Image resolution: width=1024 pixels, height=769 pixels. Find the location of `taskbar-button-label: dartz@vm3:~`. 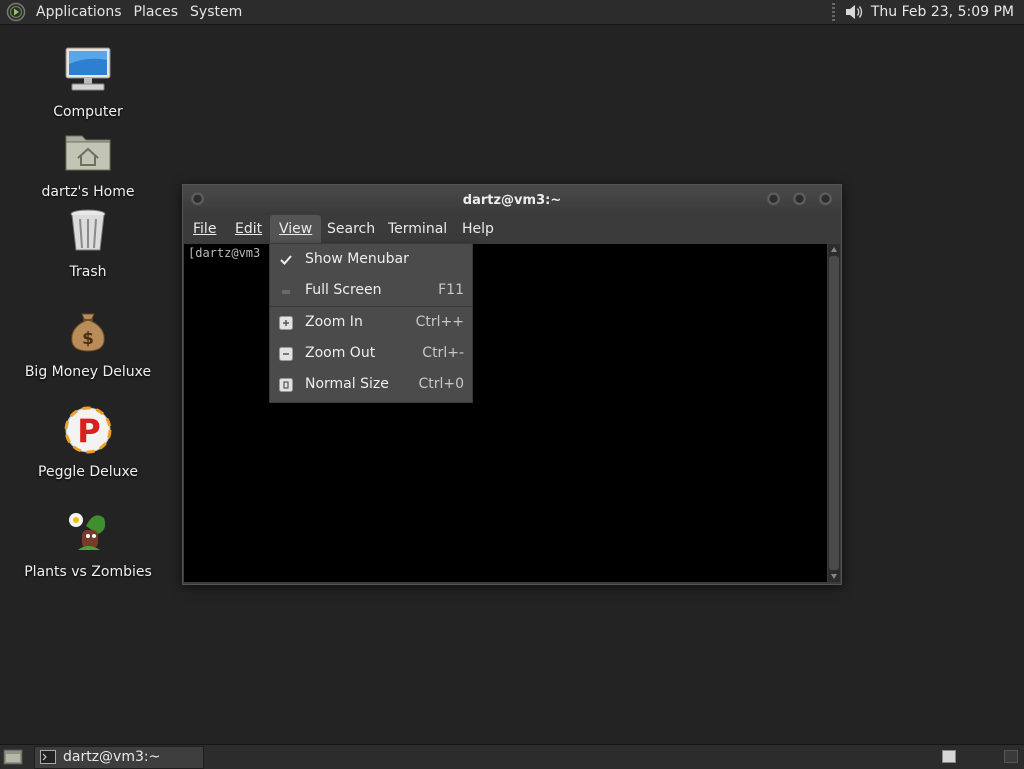

taskbar-button-label: dartz@vm3:~ is located at coordinates (112, 757).